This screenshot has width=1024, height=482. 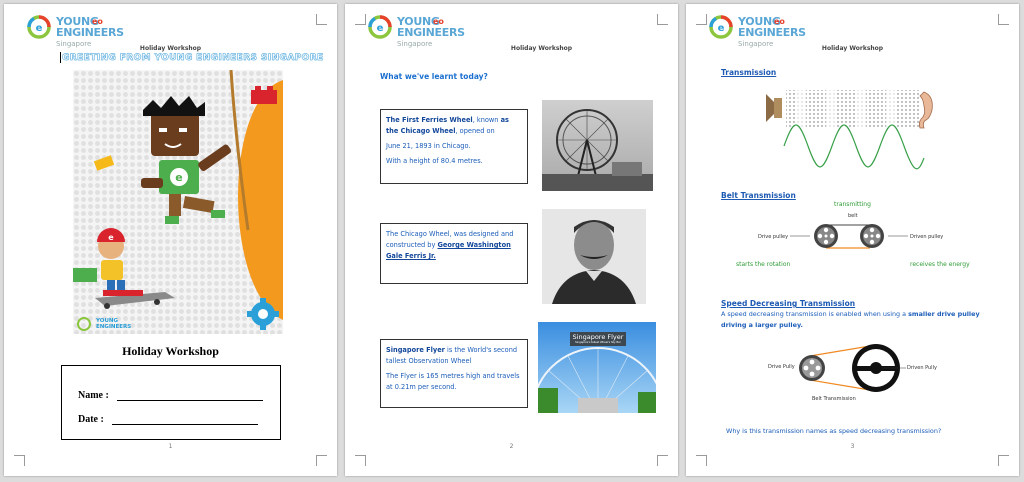 What do you see at coordinates (773, 237) in the screenshot?
I see `drive-pulley-label: Drive pulley` at bounding box center [773, 237].